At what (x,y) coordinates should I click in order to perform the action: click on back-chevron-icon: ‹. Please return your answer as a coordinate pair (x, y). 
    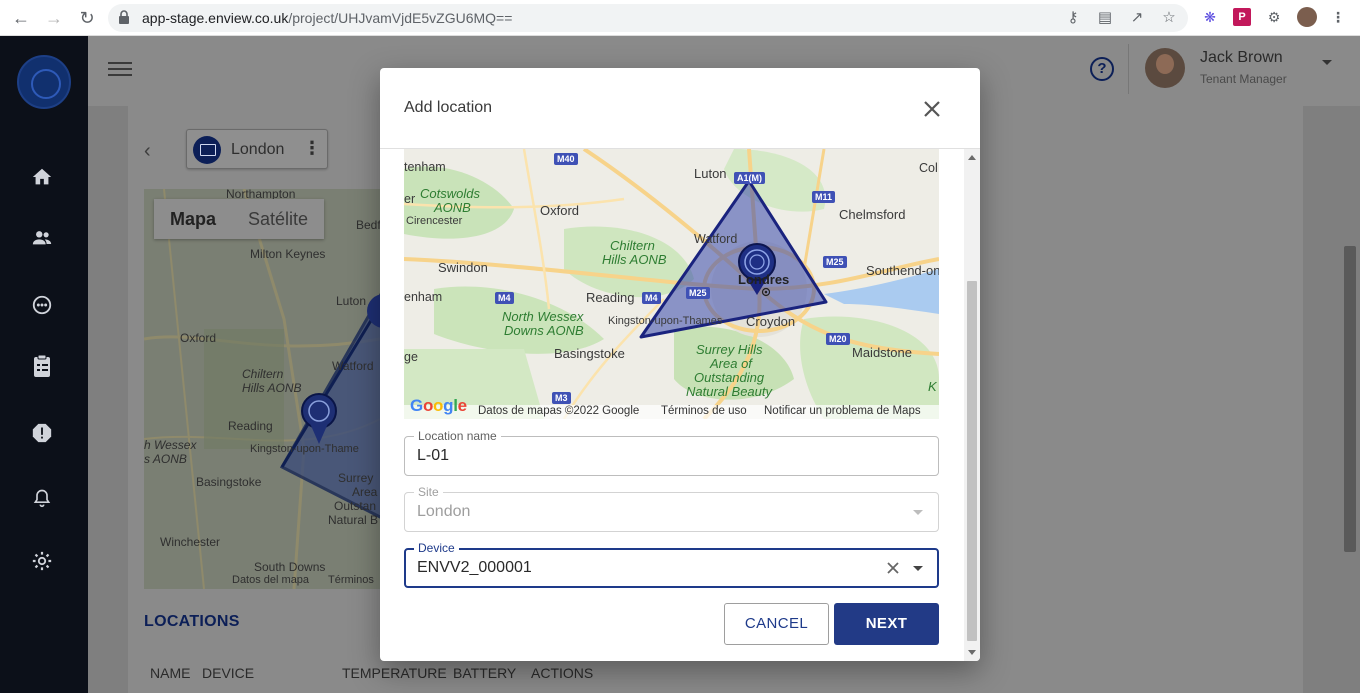
    Looking at the image, I should click on (147, 151).